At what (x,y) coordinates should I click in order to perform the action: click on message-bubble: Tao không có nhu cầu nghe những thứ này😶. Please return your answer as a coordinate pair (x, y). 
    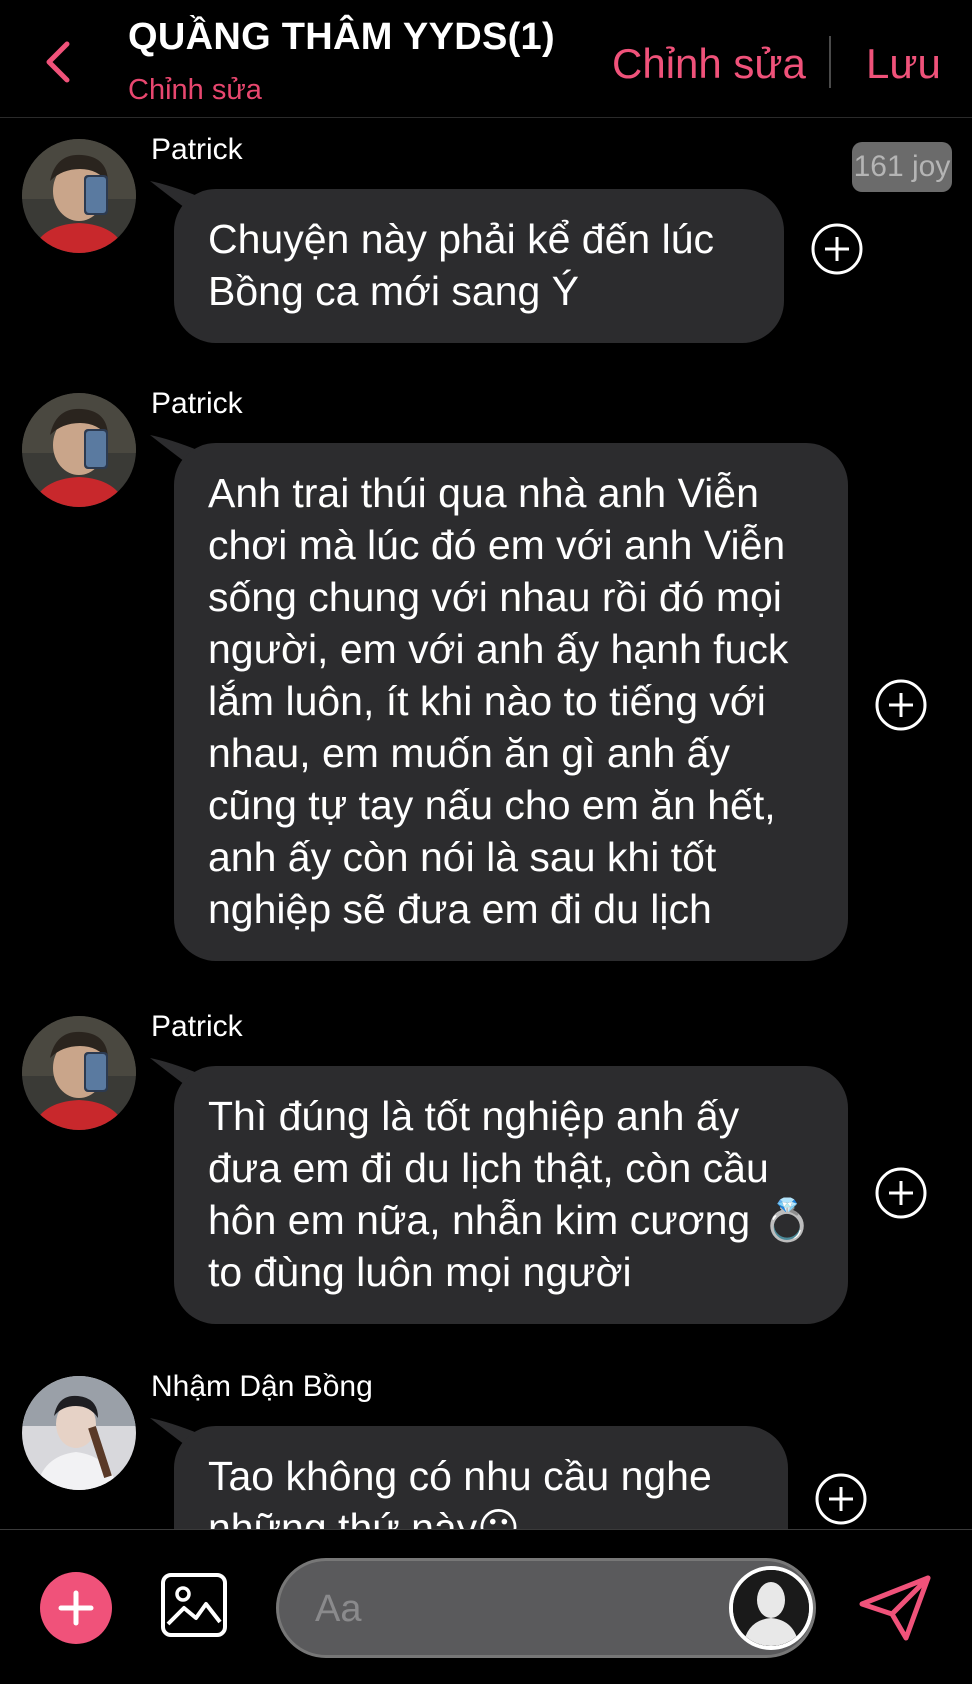
    Looking at the image, I should click on (481, 1477).